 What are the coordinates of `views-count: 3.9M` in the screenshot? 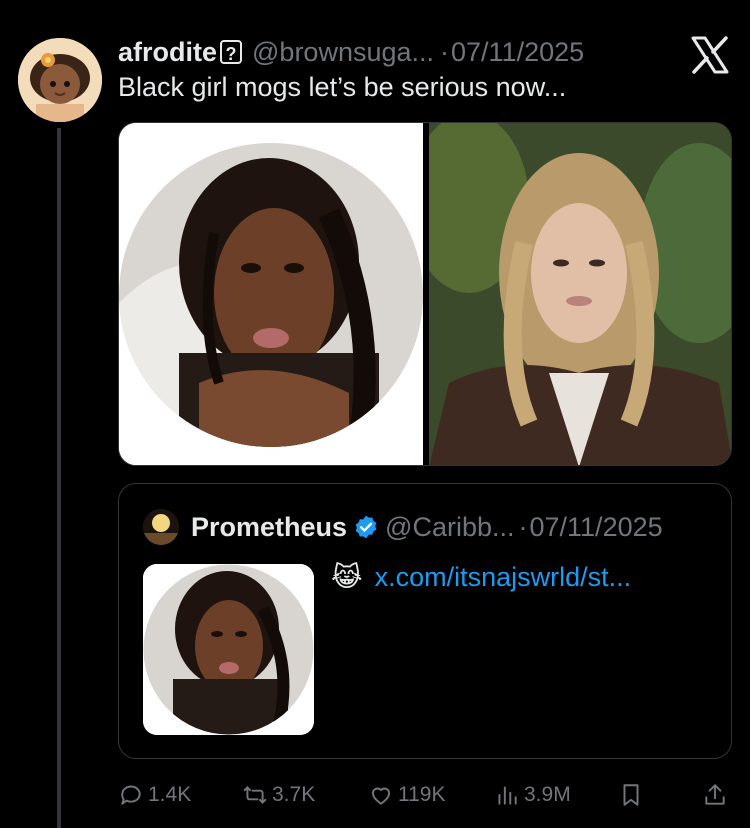 It's located at (547, 794).